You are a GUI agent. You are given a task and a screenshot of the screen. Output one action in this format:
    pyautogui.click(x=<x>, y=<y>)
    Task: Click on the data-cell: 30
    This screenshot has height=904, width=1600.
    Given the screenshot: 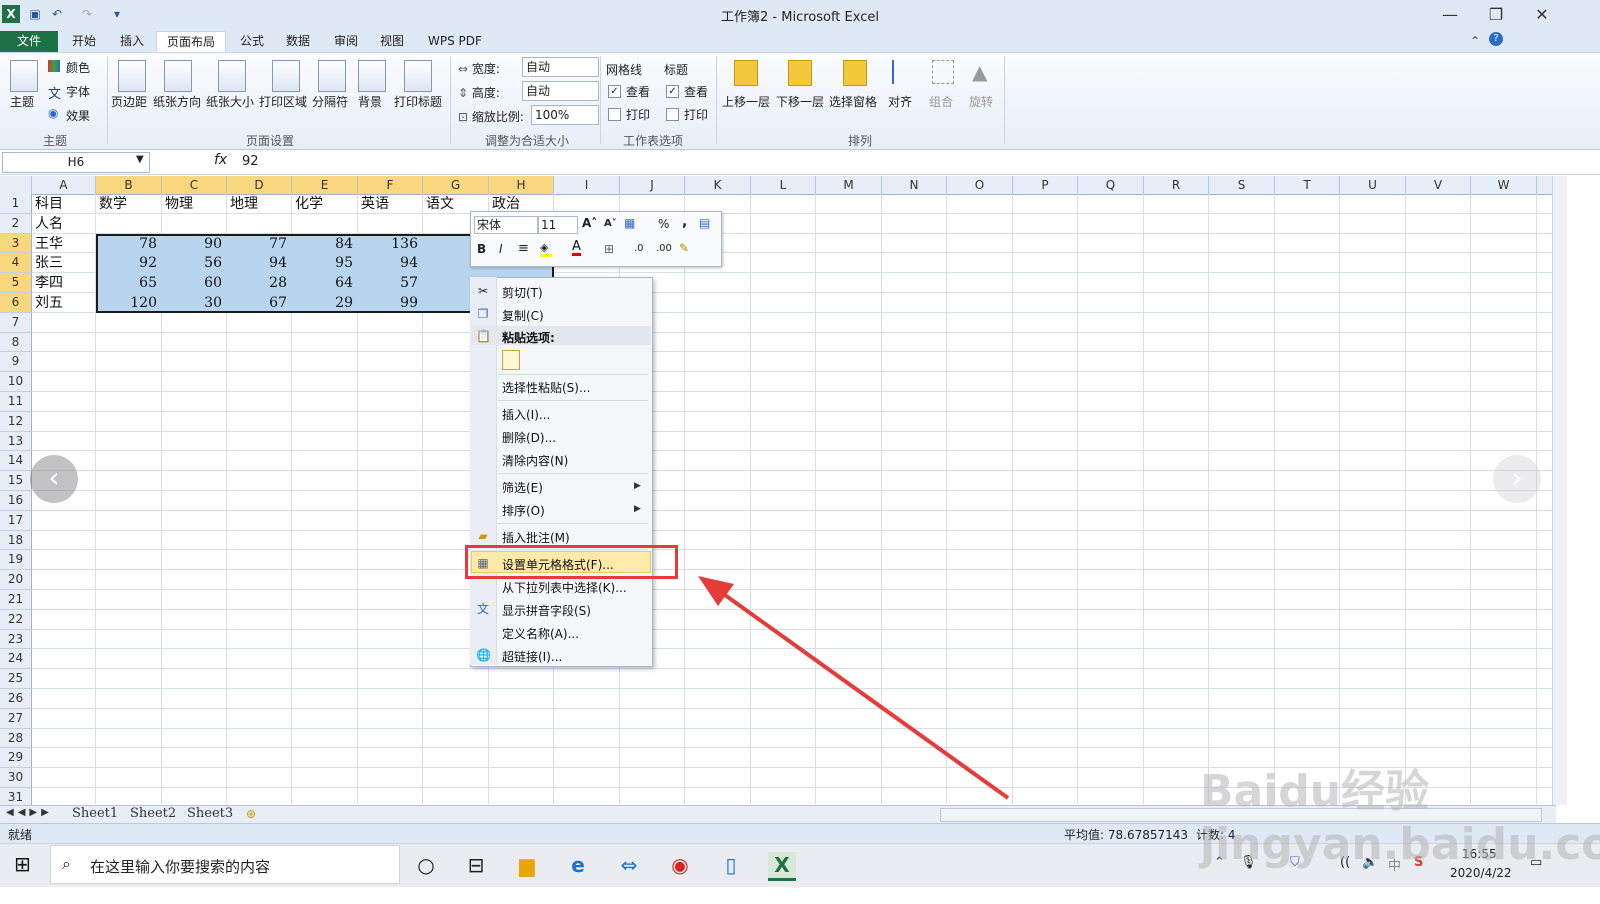 What is the action you would take?
    pyautogui.click(x=192, y=303)
    